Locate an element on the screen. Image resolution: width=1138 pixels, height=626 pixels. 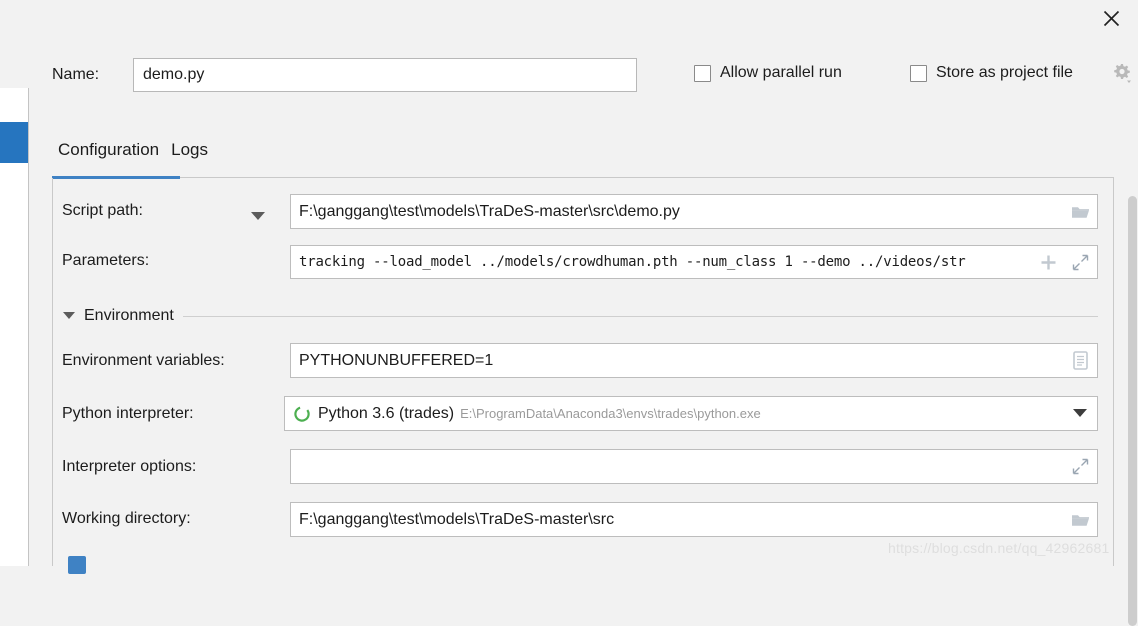
list-editor-icon is located at coordinates (1080, 360).